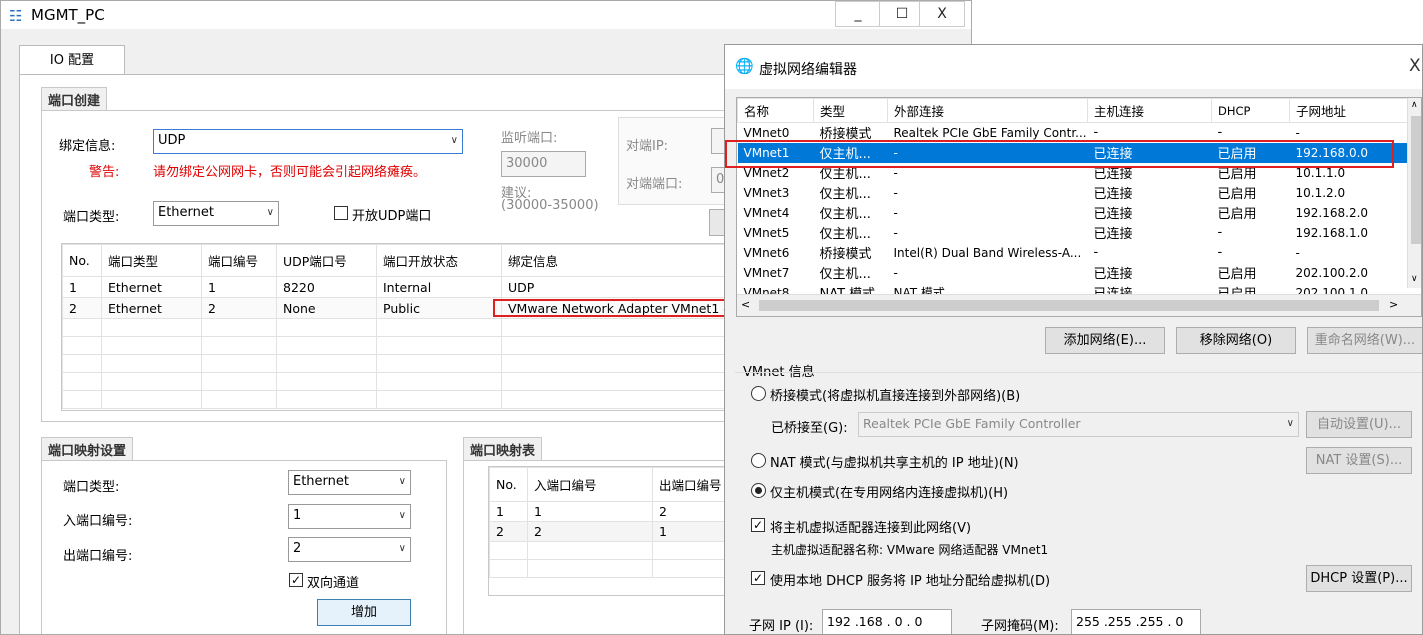 This screenshot has width=1423, height=635. Describe the element at coordinates (775, 110) in the screenshot. I see `col-header: 名称` at that location.